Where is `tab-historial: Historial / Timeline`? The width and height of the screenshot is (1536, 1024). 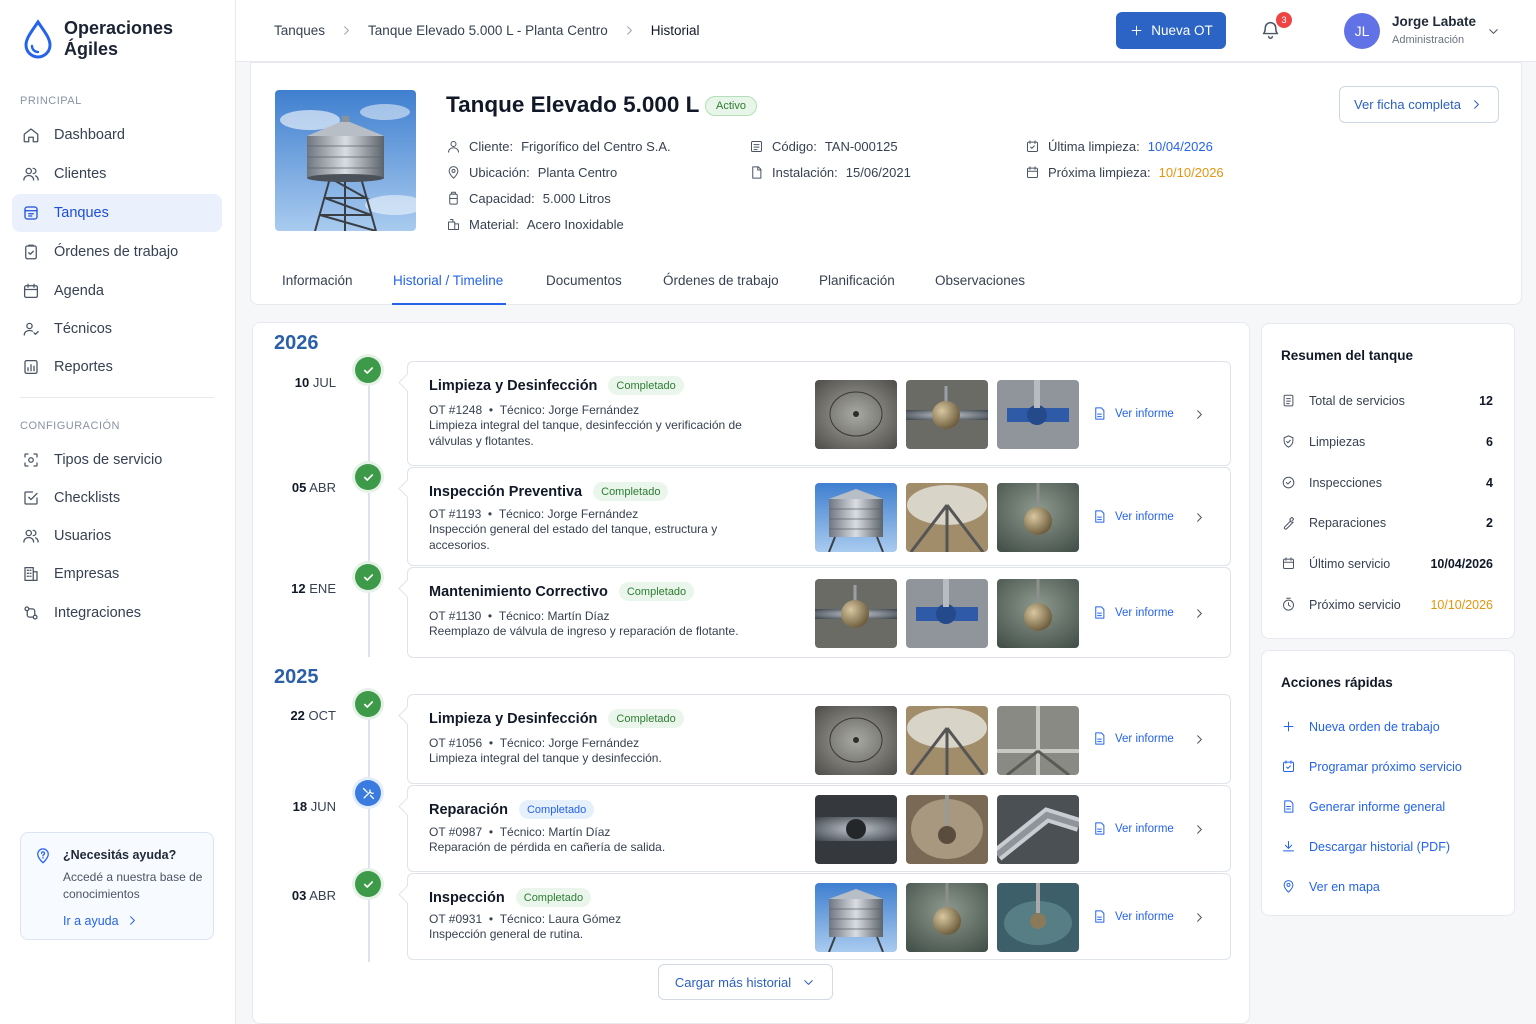 tab-historial: Historial / Timeline is located at coordinates (448, 280).